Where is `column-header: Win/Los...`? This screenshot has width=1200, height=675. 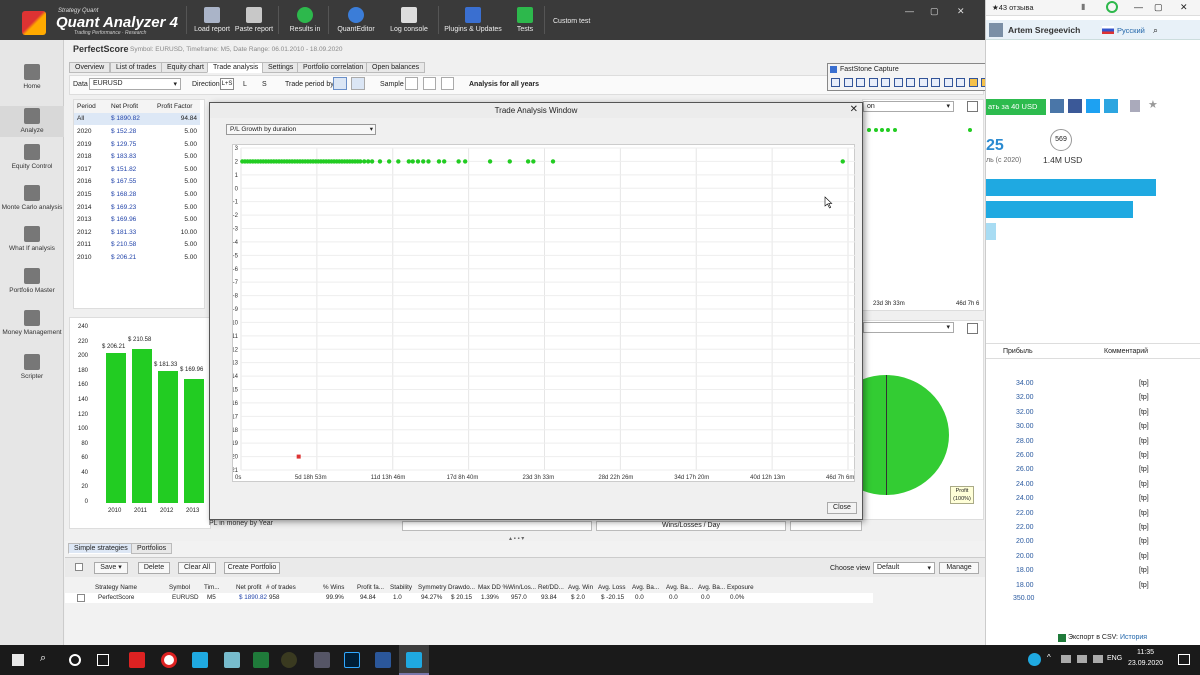 column-header: Win/Los... is located at coordinates (522, 587).